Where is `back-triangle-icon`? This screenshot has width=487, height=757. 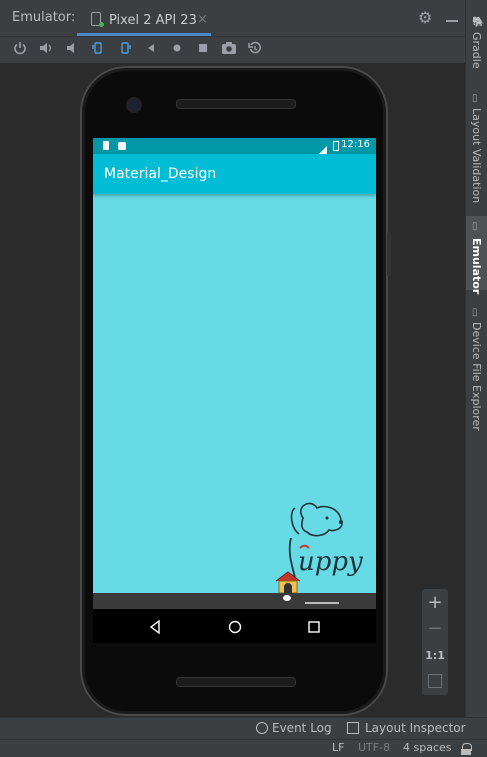
back-triangle-icon is located at coordinates (154, 627).